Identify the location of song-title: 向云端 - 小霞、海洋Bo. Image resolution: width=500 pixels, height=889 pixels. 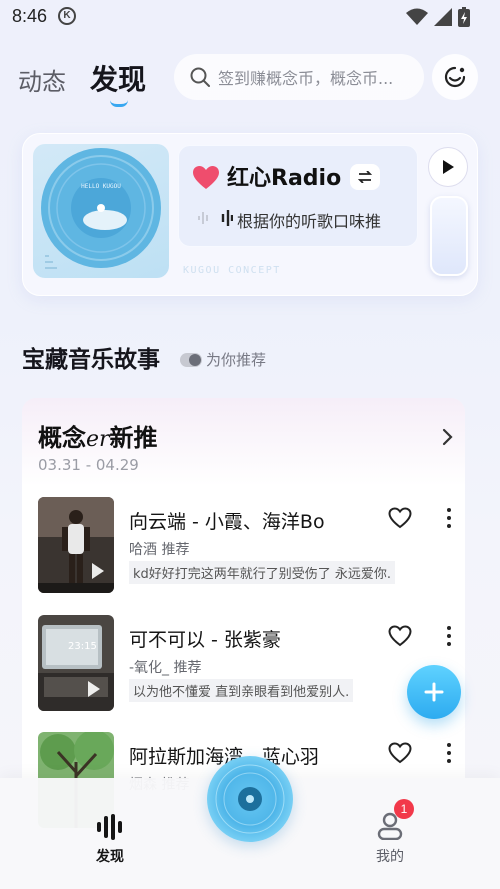
(227, 522).